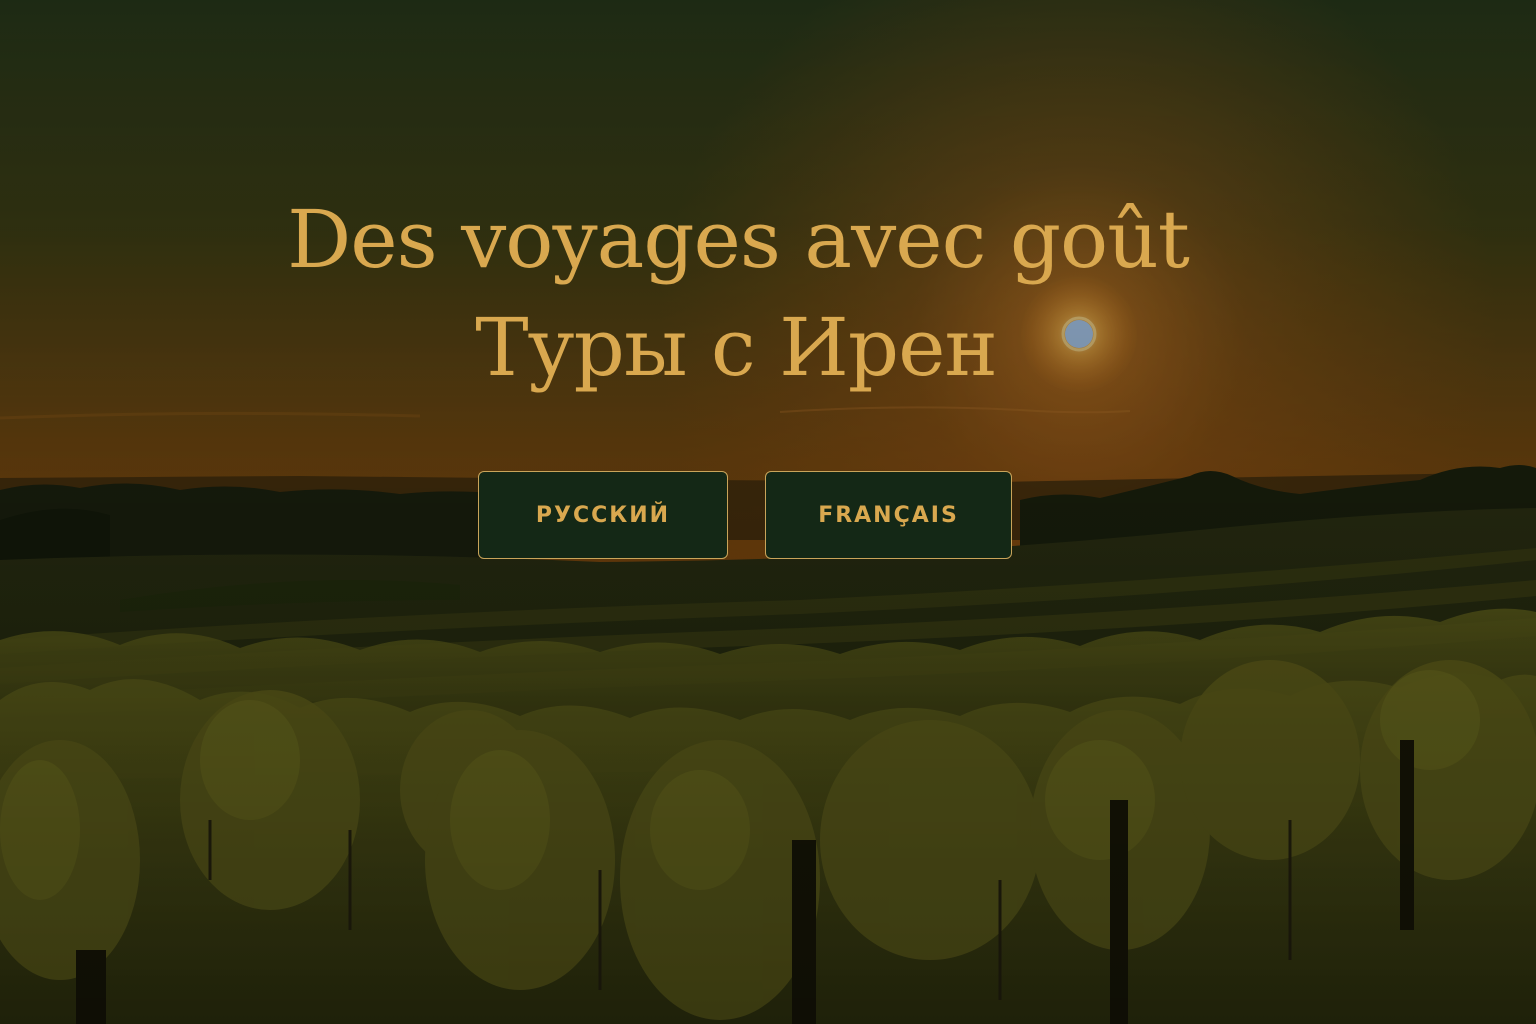  What do you see at coordinates (736, 347) in the screenshot?
I see `hero-title-russian: Туры с Ирен` at bounding box center [736, 347].